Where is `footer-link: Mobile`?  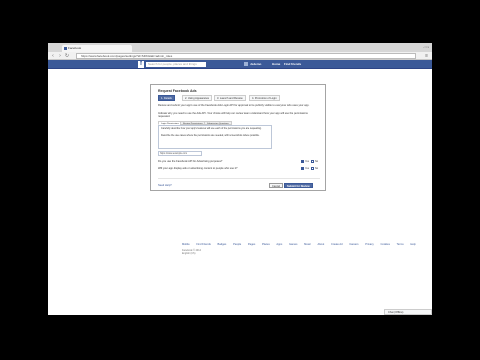 footer-link: Mobile is located at coordinates (186, 244).